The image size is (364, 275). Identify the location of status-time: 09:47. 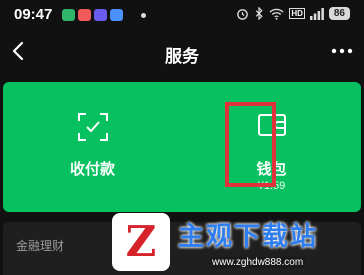
(33, 14).